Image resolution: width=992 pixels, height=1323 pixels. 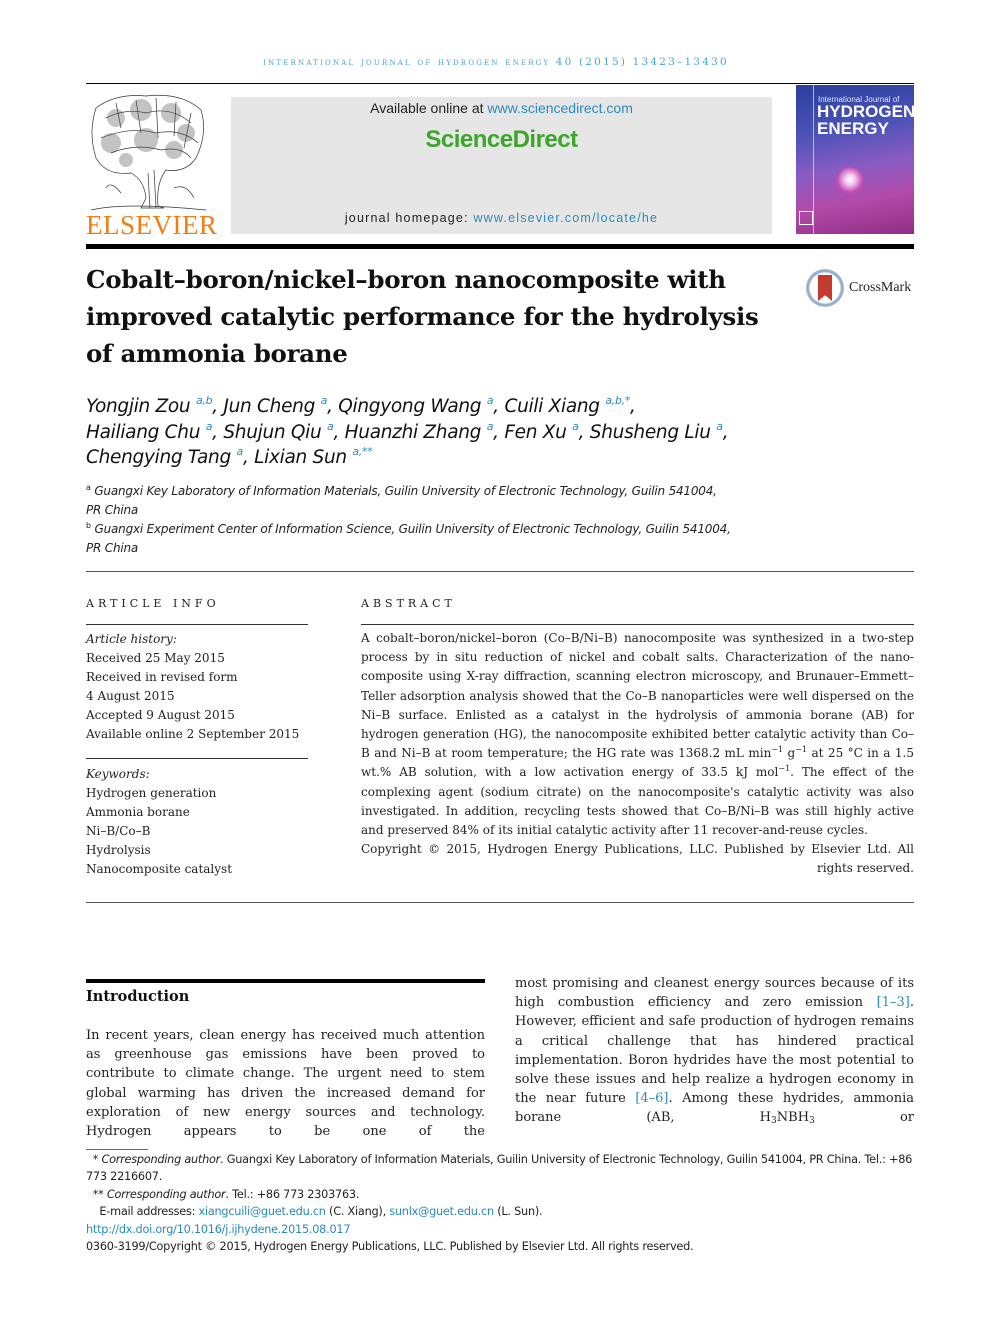 I want to click on body-text: or, so click(x=864, y=1118).